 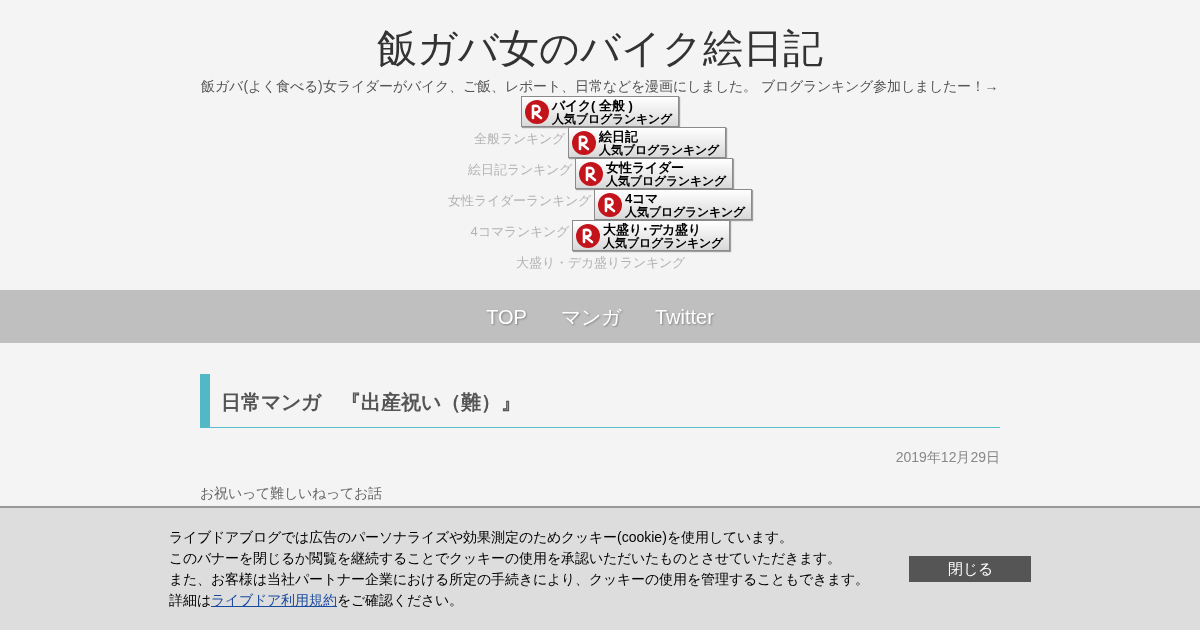 I want to click on ranking-caption: 4コマランキング, so click(x=519, y=232).